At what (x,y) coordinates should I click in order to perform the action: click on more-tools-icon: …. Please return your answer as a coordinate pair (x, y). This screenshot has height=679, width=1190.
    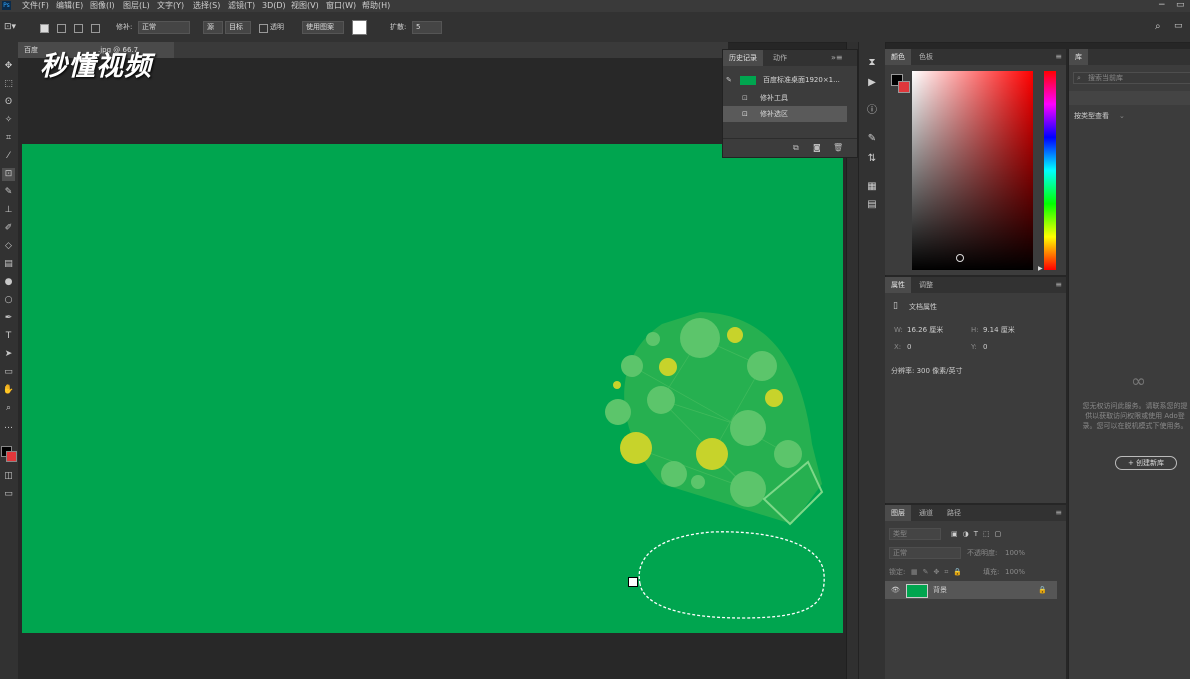
    Looking at the image, I should click on (8, 426).